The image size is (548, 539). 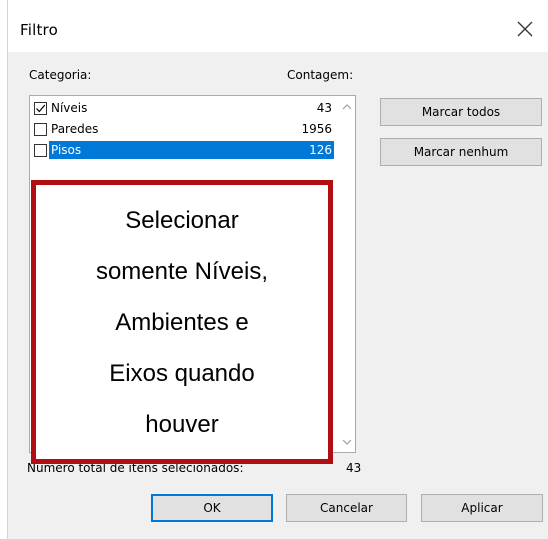 What do you see at coordinates (60, 75) in the screenshot?
I see `category-label: Categoria:` at bounding box center [60, 75].